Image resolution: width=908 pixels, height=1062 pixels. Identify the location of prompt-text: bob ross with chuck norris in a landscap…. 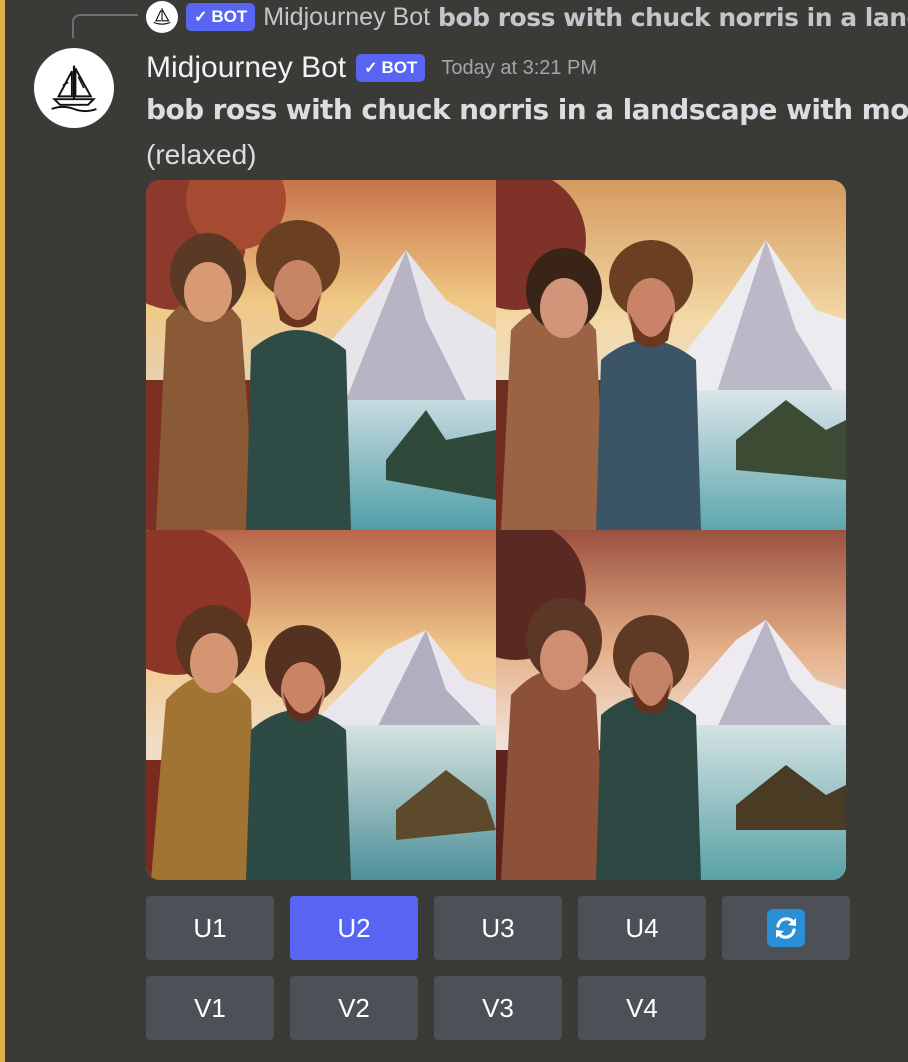
(527, 109).